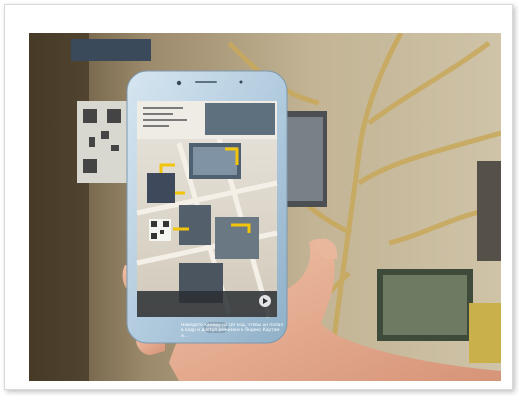  What do you see at coordinates (489, 211) in the screenshot?
I see `wall-photo-right` at bounding box center [489, 211].